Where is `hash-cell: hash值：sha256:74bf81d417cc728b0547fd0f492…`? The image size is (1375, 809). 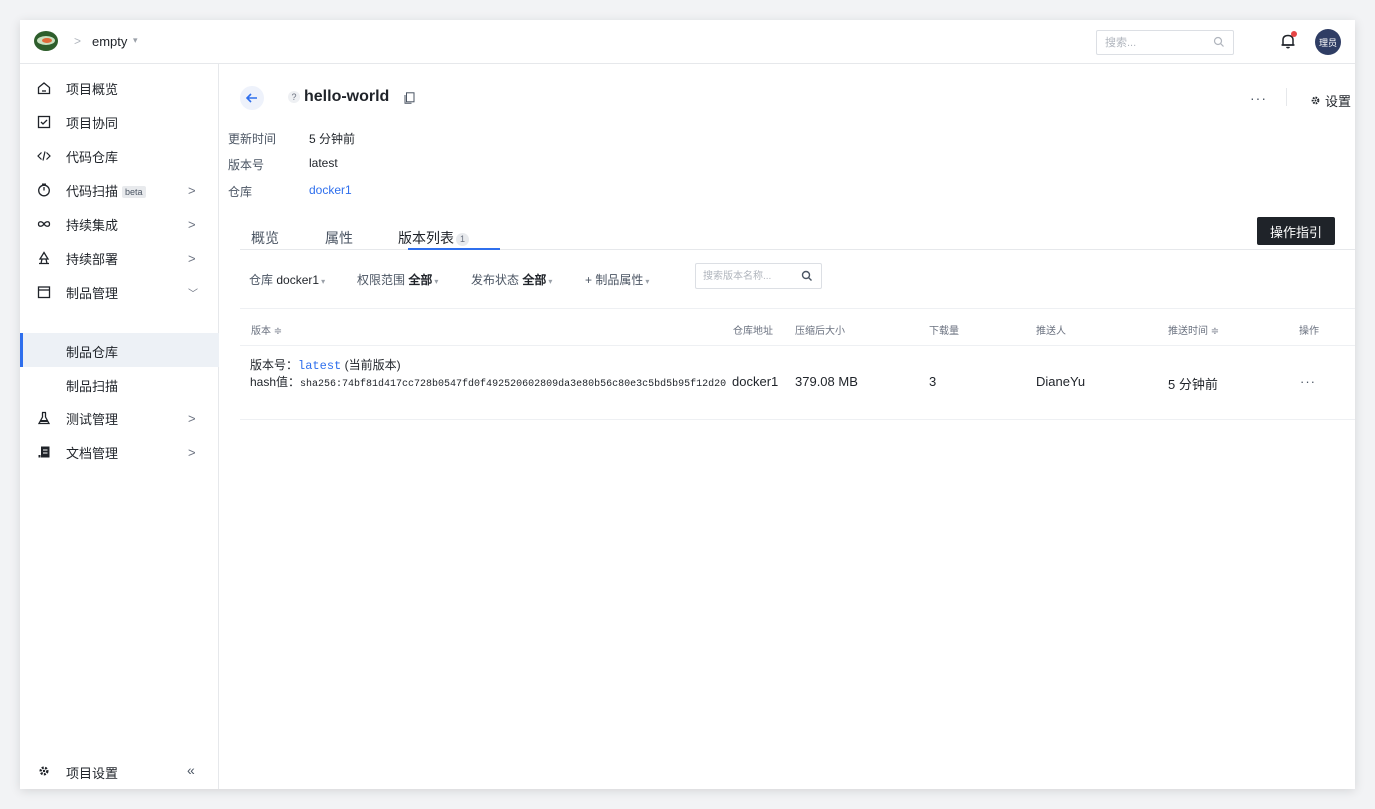
hash-cell: hash值：sha256:74bf81d417cc728b0547fd0f492… is located at coordinates (488, 382).